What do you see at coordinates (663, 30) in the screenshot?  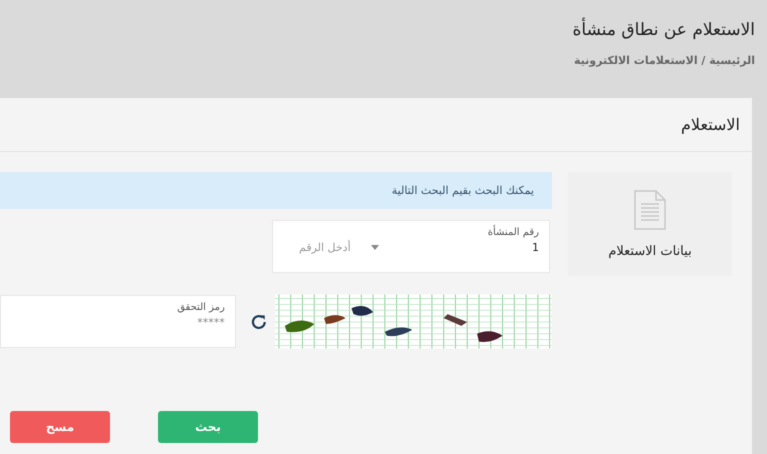 I see `page-title: الاستعلام عن نطاق منشأة` at bounding box center [663, 30].